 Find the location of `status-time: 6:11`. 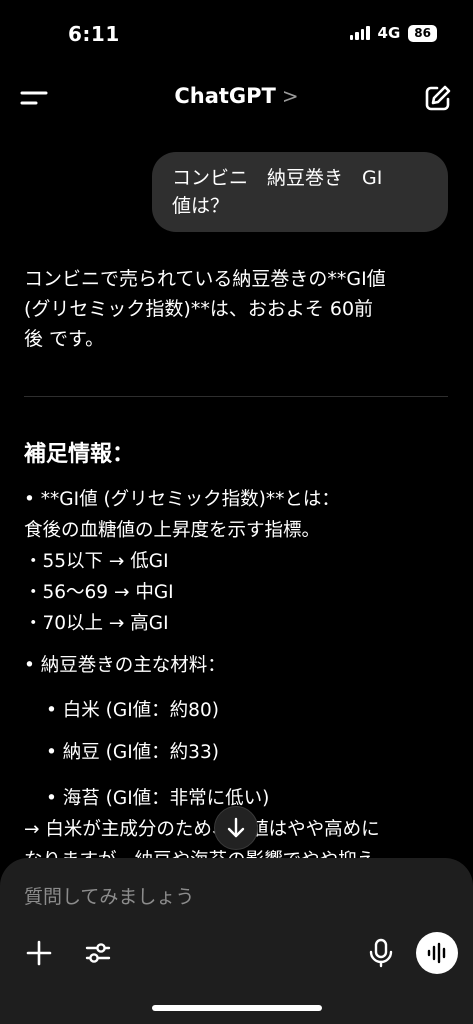

status-time: 6:11 is located at coordinates (94, 34).